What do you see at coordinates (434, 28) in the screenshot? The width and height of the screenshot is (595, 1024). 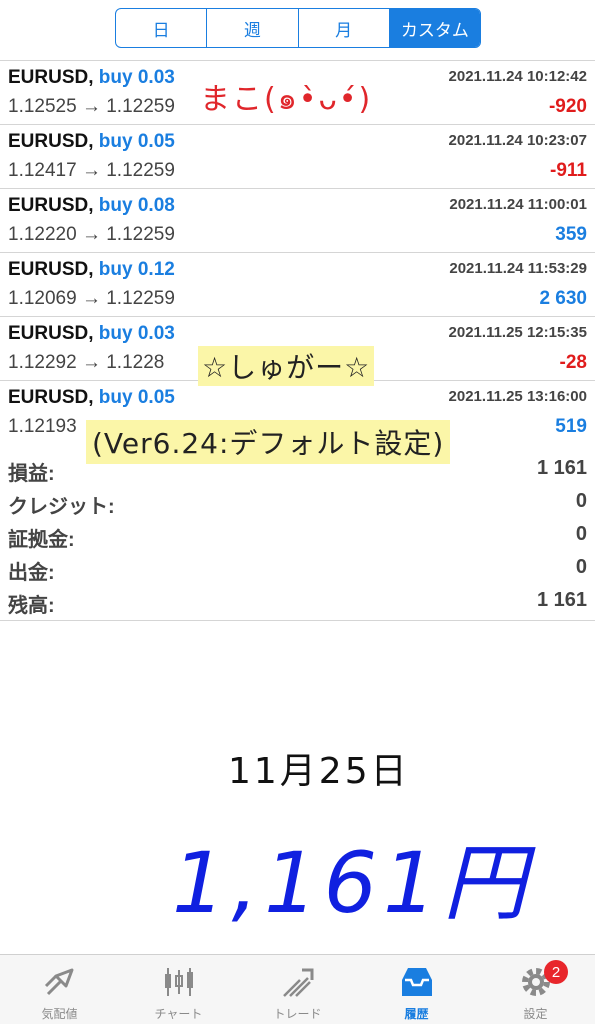 I see `period-tab-custom: カスタム` at bounding box center [434, 28].